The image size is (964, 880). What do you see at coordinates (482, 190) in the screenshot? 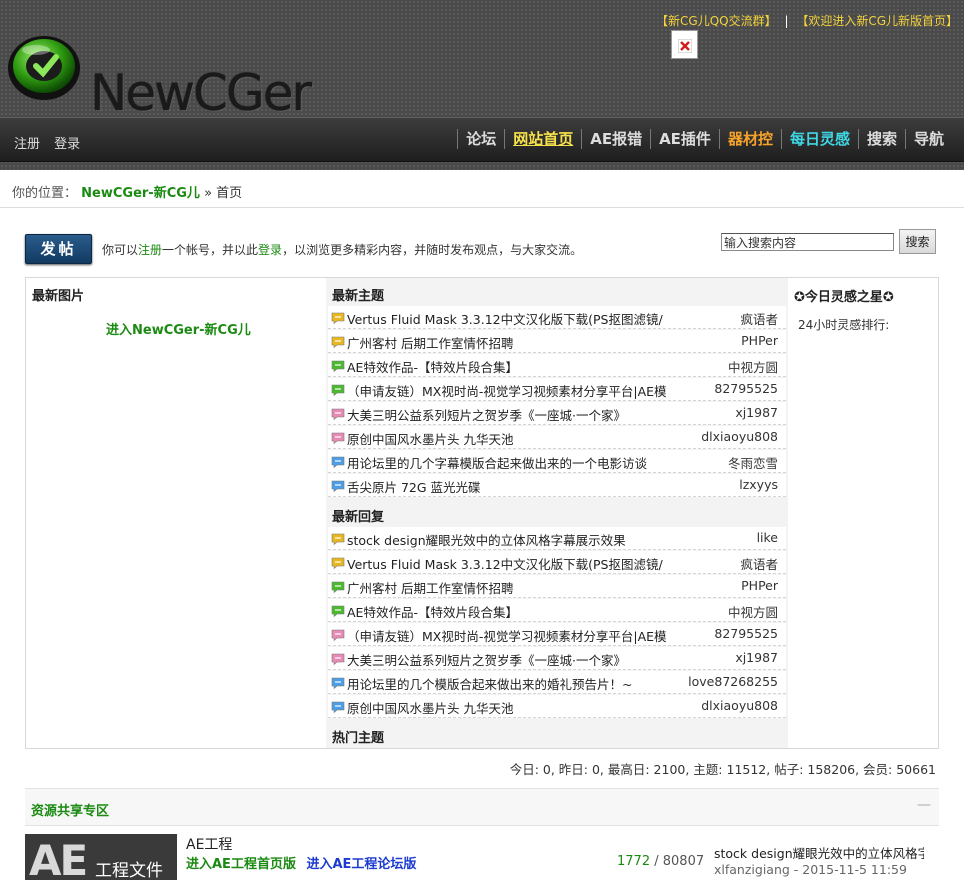
I see `breadcrumb: 你的位置： NewCGer-新CG儿 » 首页` at bounding box center [482, 190].